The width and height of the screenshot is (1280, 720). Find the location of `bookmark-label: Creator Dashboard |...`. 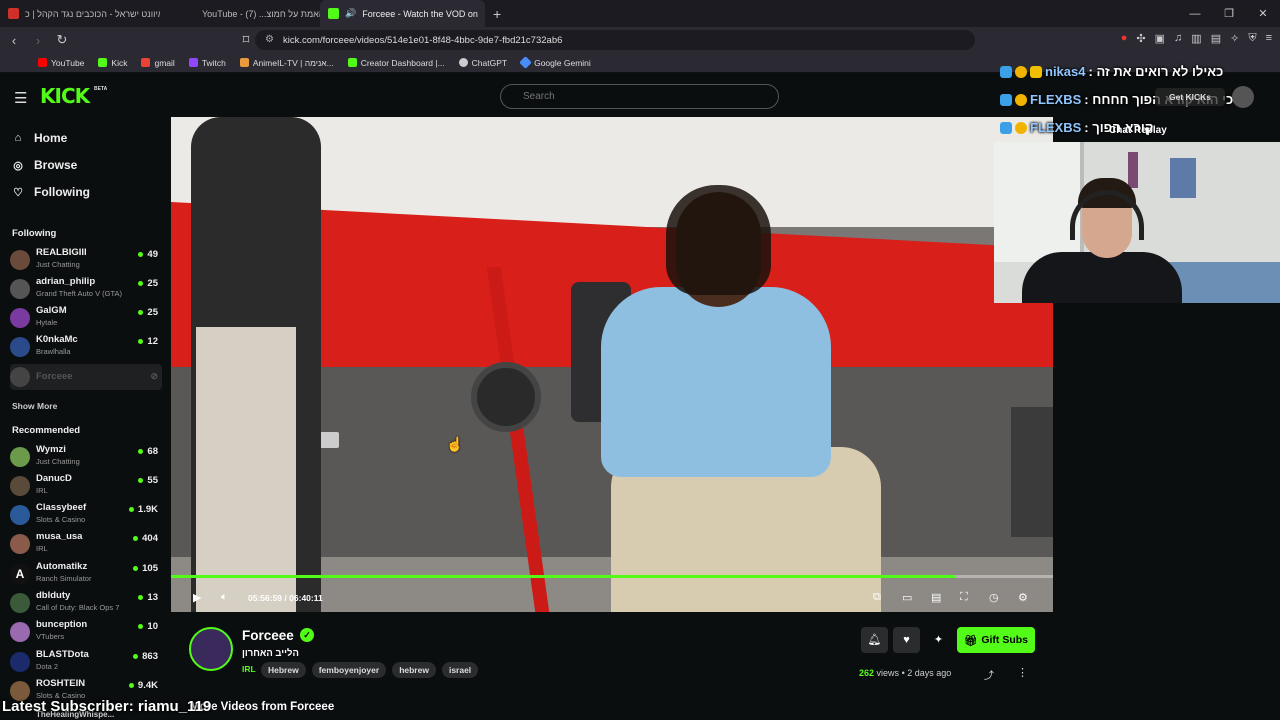

bookmark-label: Creator Dashboard |... is located at coordinates (402, 62).